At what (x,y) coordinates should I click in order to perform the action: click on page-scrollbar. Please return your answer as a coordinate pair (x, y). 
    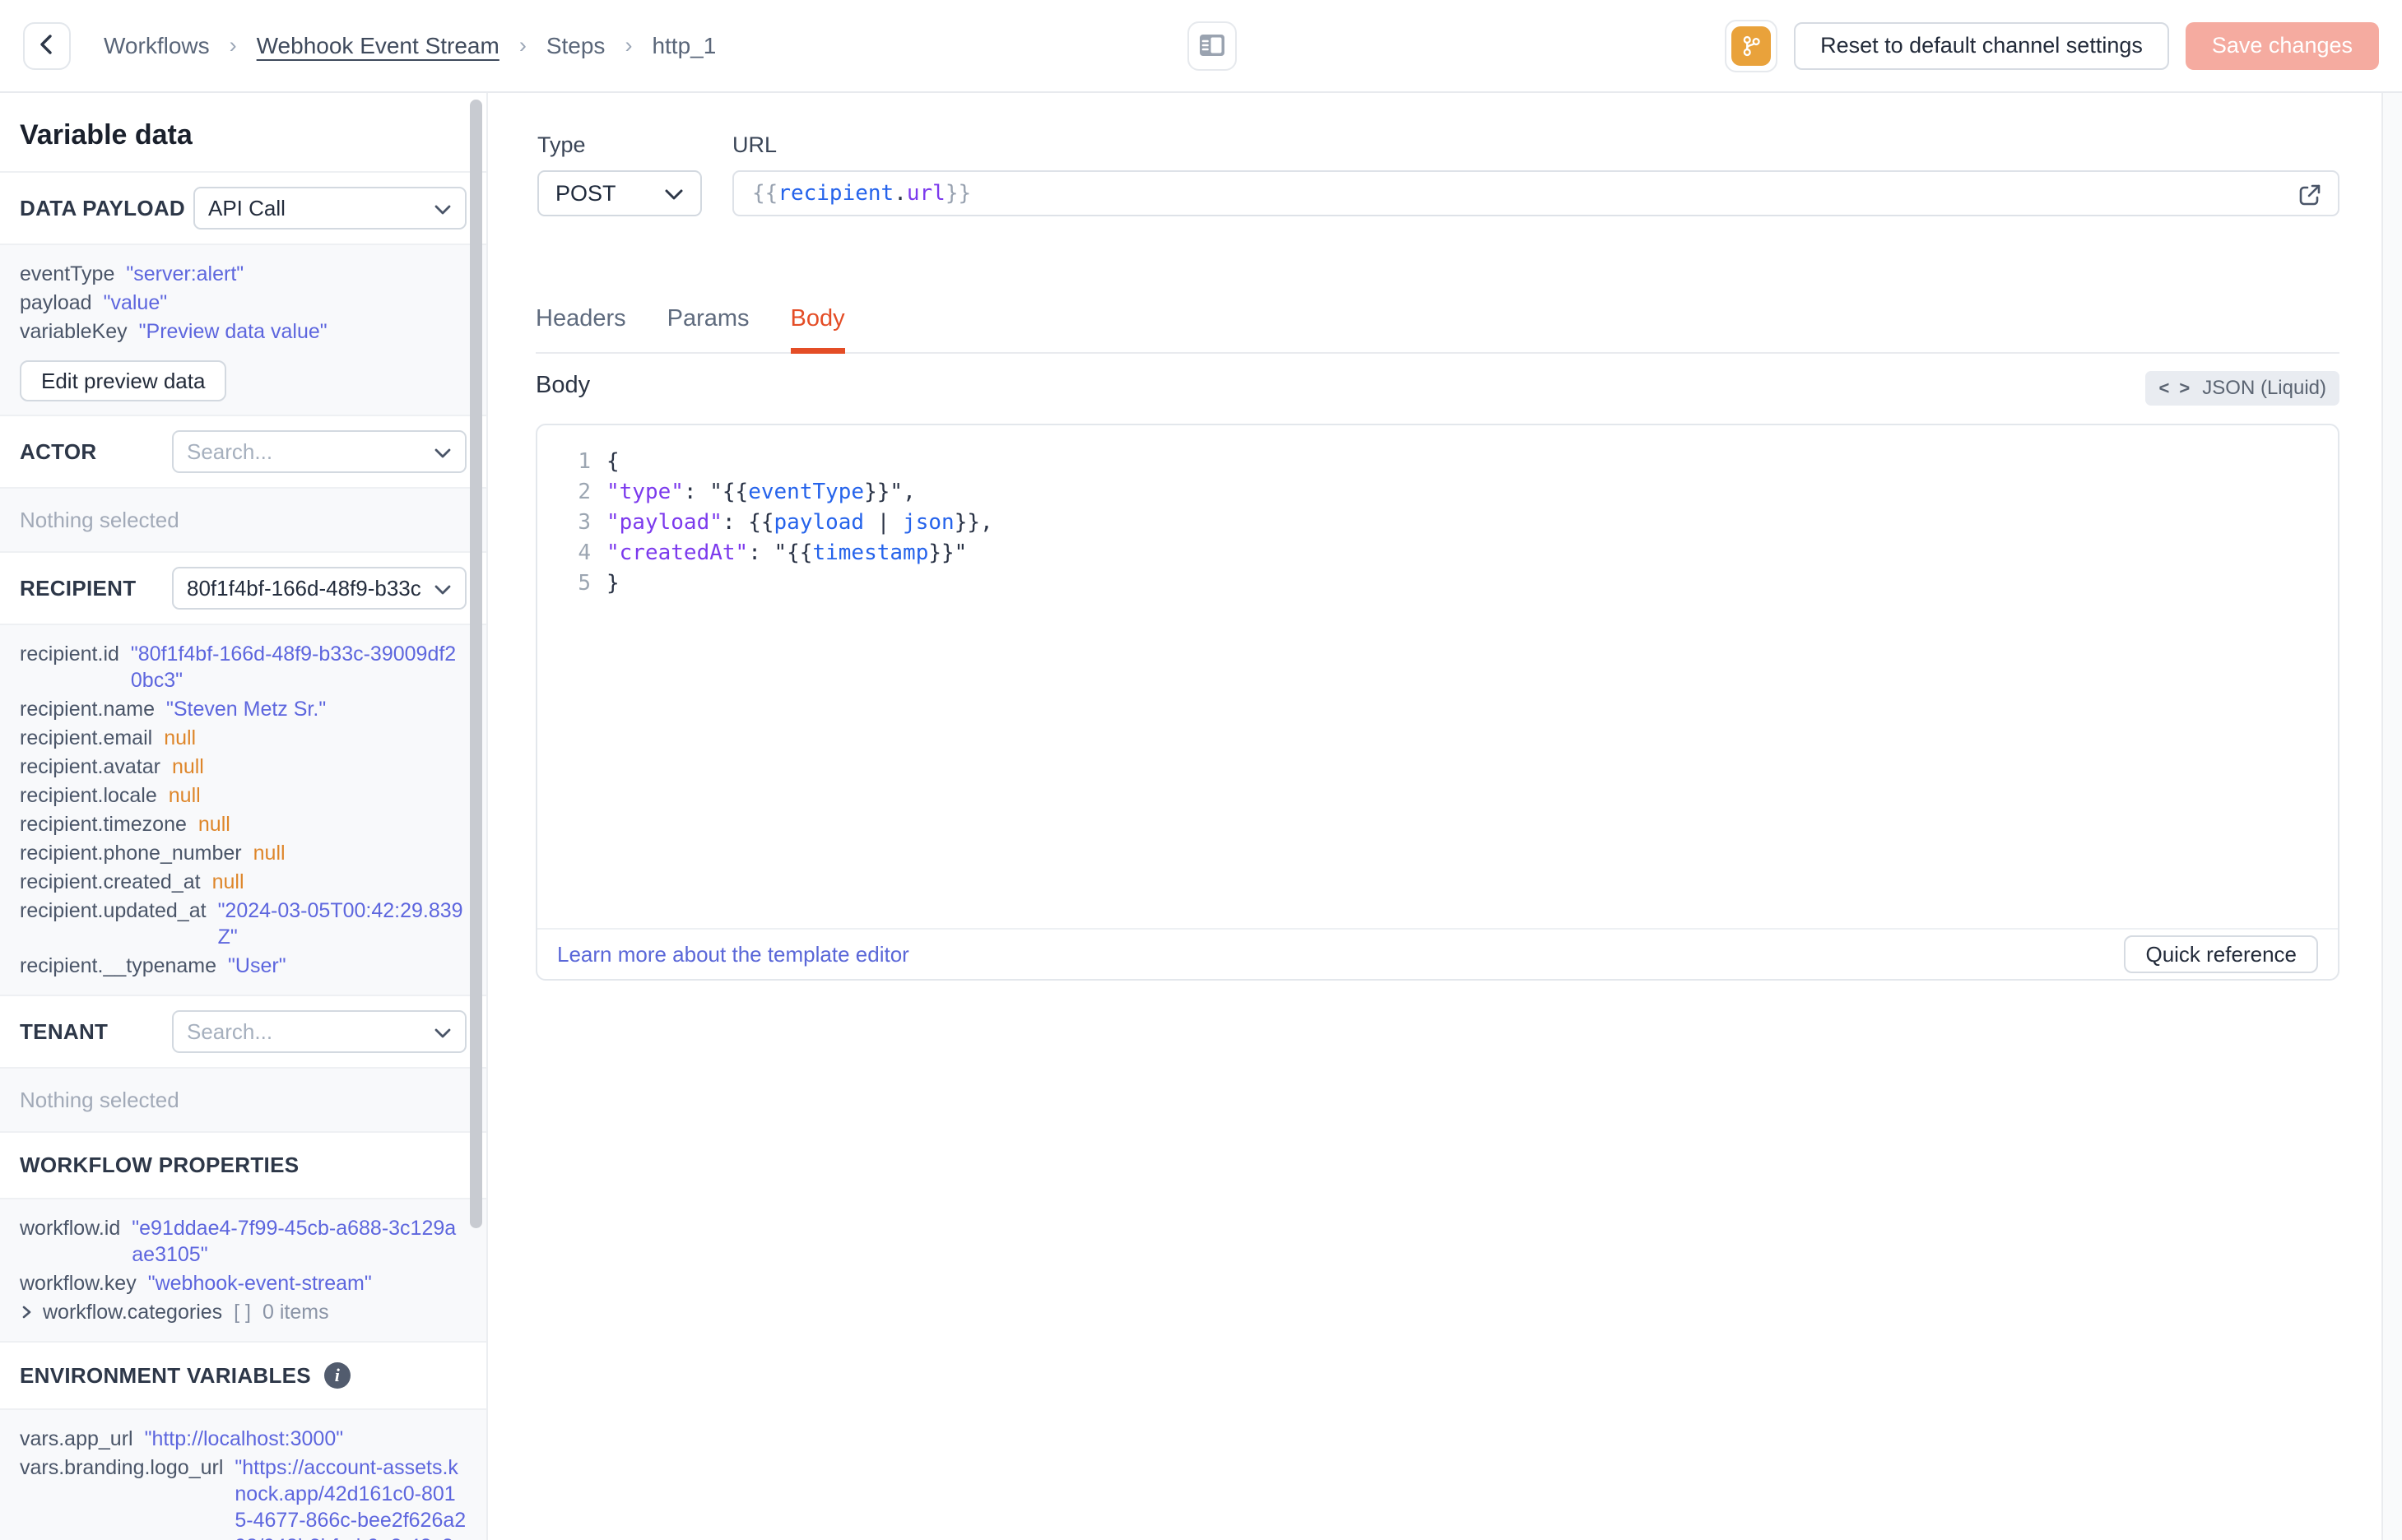
    Looking at the image, I should click on (2391, 816).